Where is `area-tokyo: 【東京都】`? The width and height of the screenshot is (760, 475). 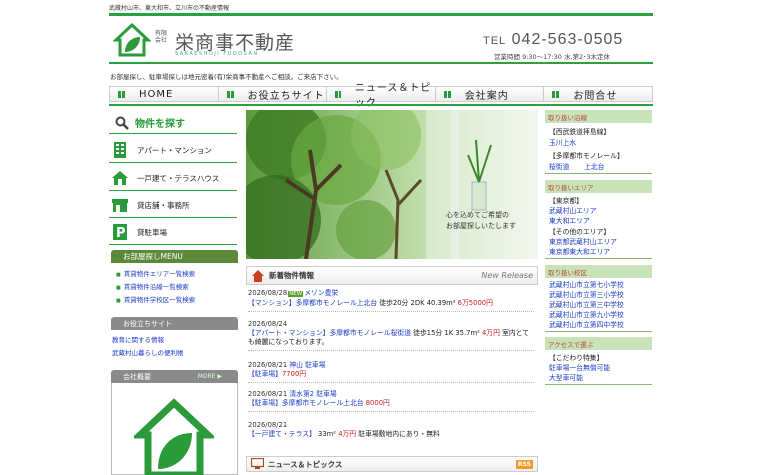
area-tokyo: 【東京都】 is located at coordinates (566, 201).